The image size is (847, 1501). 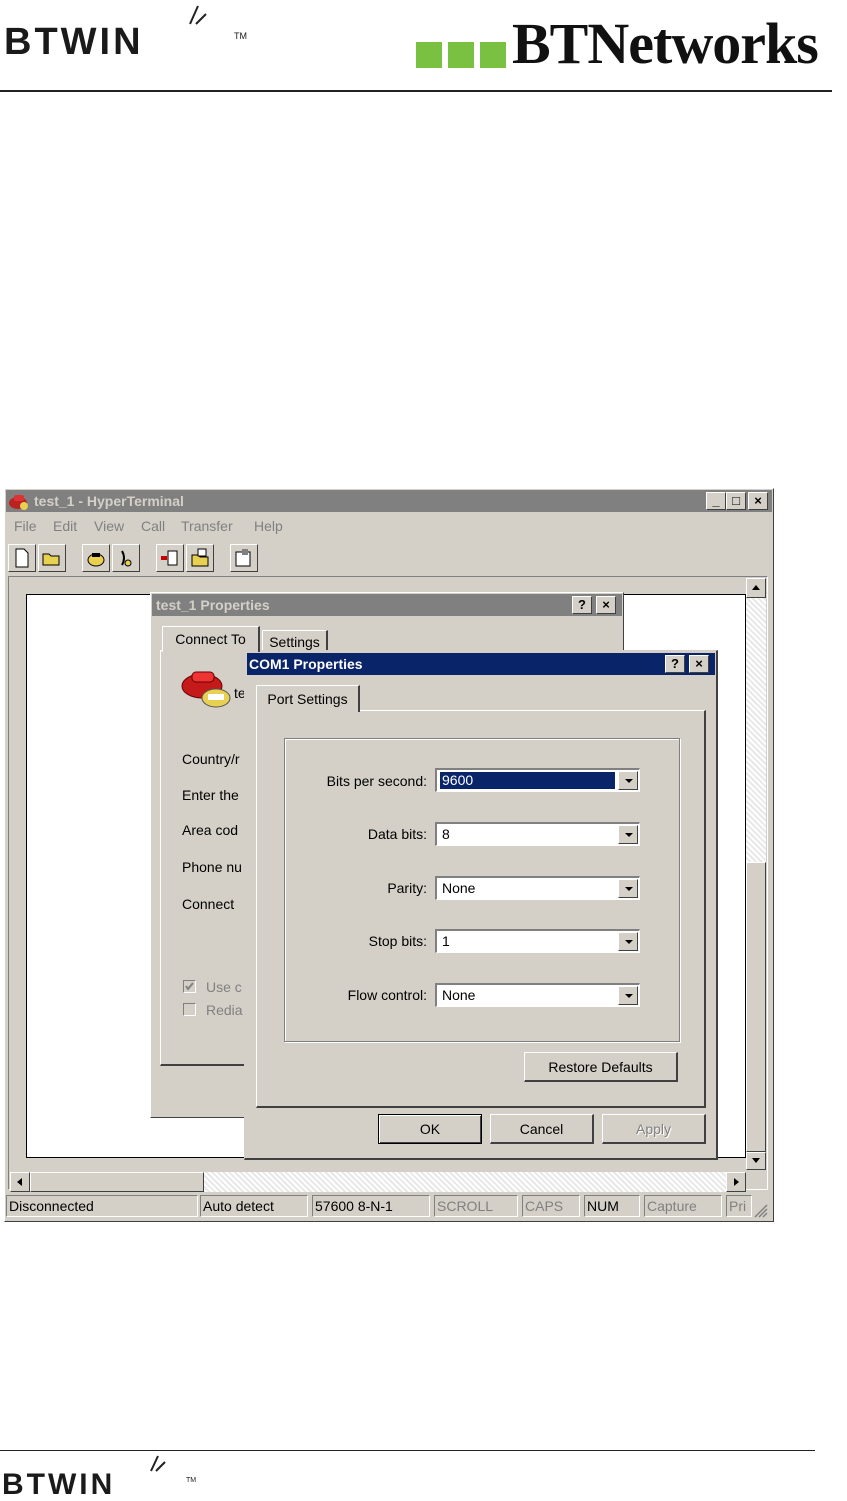 What do you see at coordinates (211, 759) in the screenshot?
I see `country-label: Country/r` at bounding box center [211, 759].